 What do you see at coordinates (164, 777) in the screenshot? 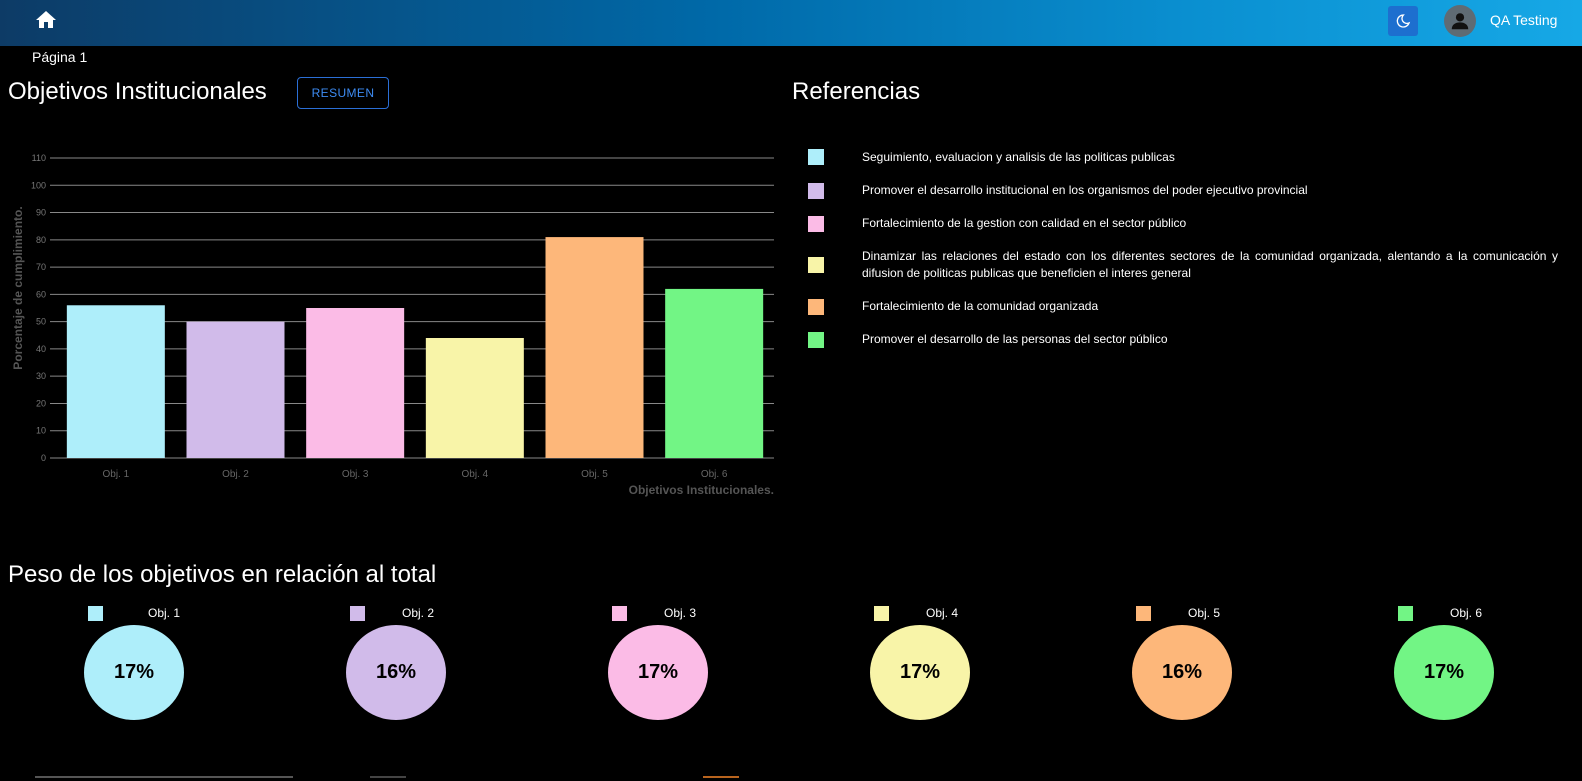
I see `scrollbar-thumb` at bounding box center [164, 777].